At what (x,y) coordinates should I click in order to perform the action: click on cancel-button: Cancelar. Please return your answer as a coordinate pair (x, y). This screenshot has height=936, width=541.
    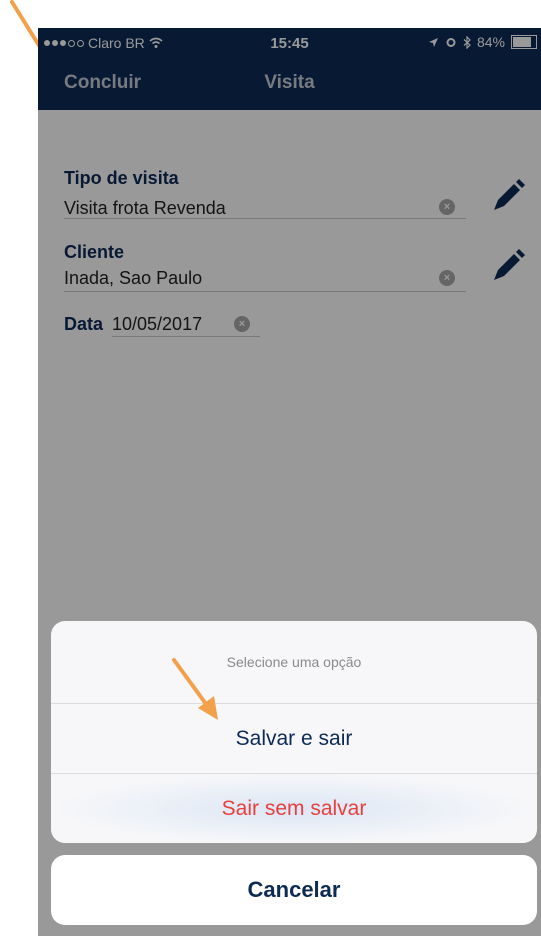
    Looking at the image, I should click on (294, 890).